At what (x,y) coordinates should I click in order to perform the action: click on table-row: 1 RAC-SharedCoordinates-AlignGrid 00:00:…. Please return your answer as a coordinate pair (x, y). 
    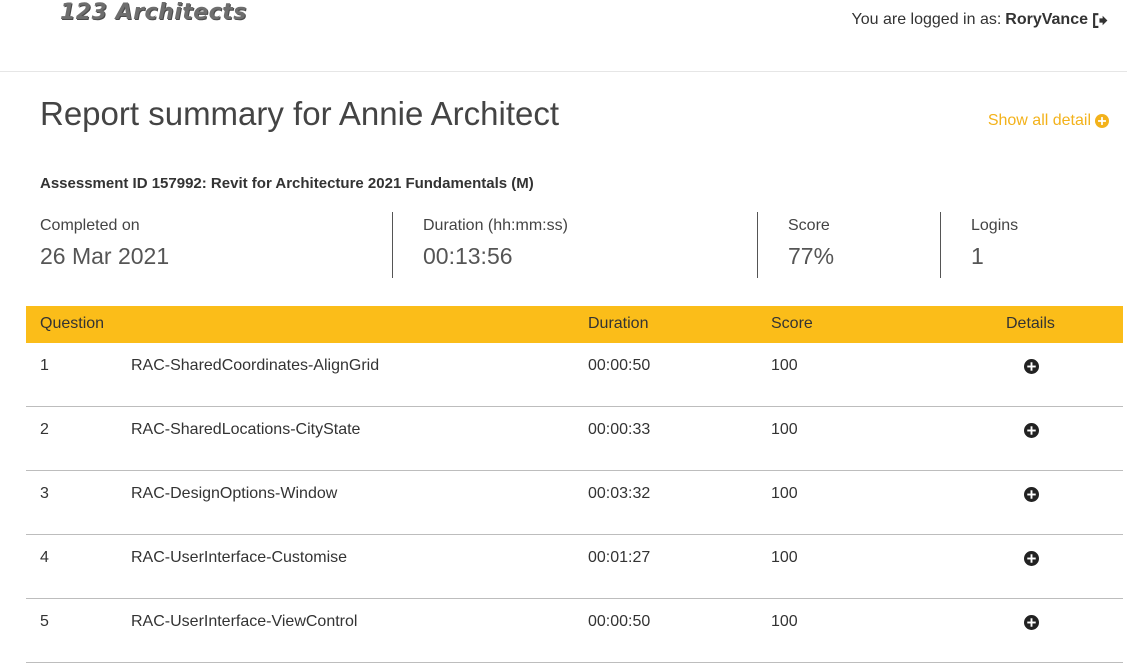
    Looking at the image, I should click on (574, 375).